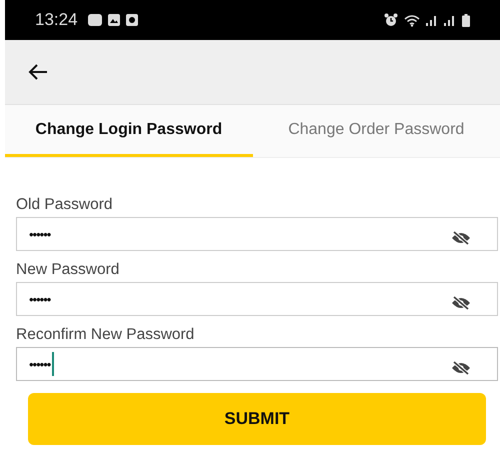 This screenshot has height=457, width=500. Describe the element at coordinates (466, 20) in the screenshot. I see `battery-icon` at that location.